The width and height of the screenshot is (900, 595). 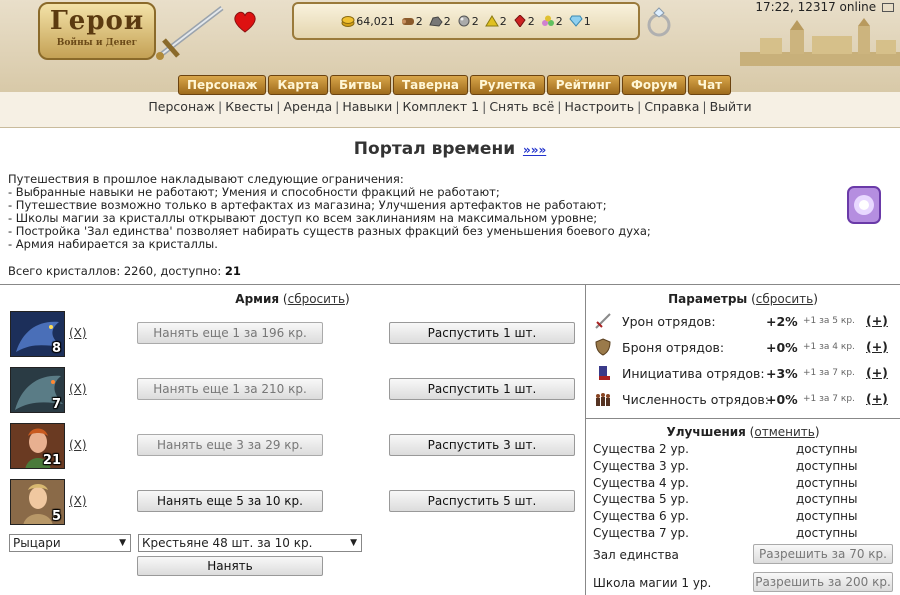 What do you see at coordinates (230, 445) in the screenshot?
I see `hire-more-button: Нанять еще 3 за 29 кр.` at bounding box center [230, 445].